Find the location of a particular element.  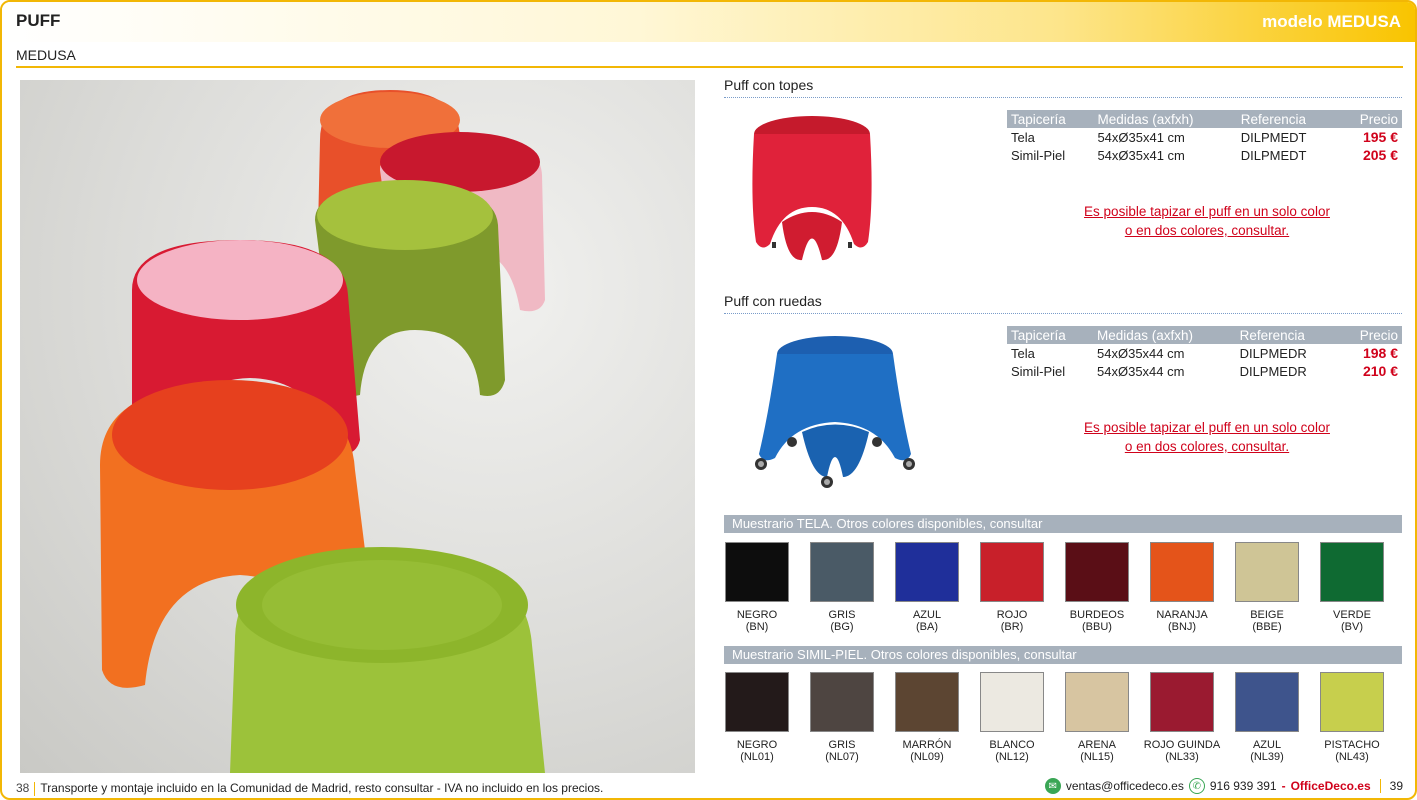

swatch-name: PISTACHO is located at coordinates (1352, 745).